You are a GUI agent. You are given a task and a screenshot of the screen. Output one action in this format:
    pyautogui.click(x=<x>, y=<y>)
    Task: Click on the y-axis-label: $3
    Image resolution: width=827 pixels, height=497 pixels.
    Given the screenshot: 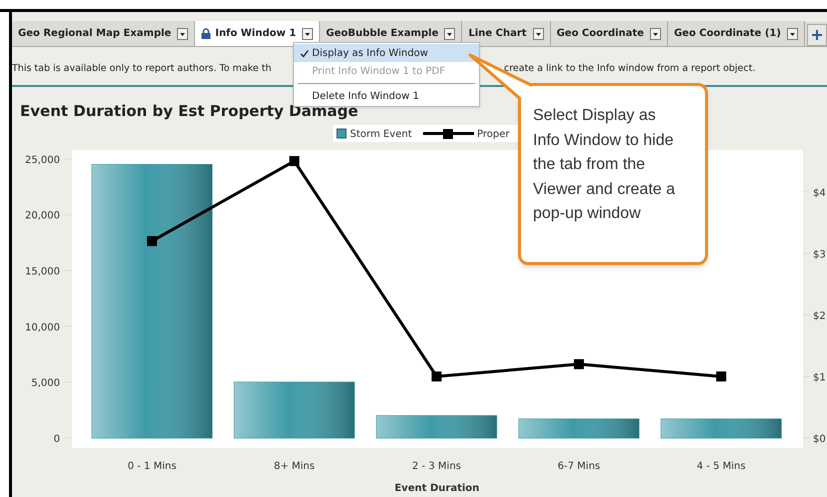 What is the action you would take?
    pyautogui.click(x=819, y=254)
    